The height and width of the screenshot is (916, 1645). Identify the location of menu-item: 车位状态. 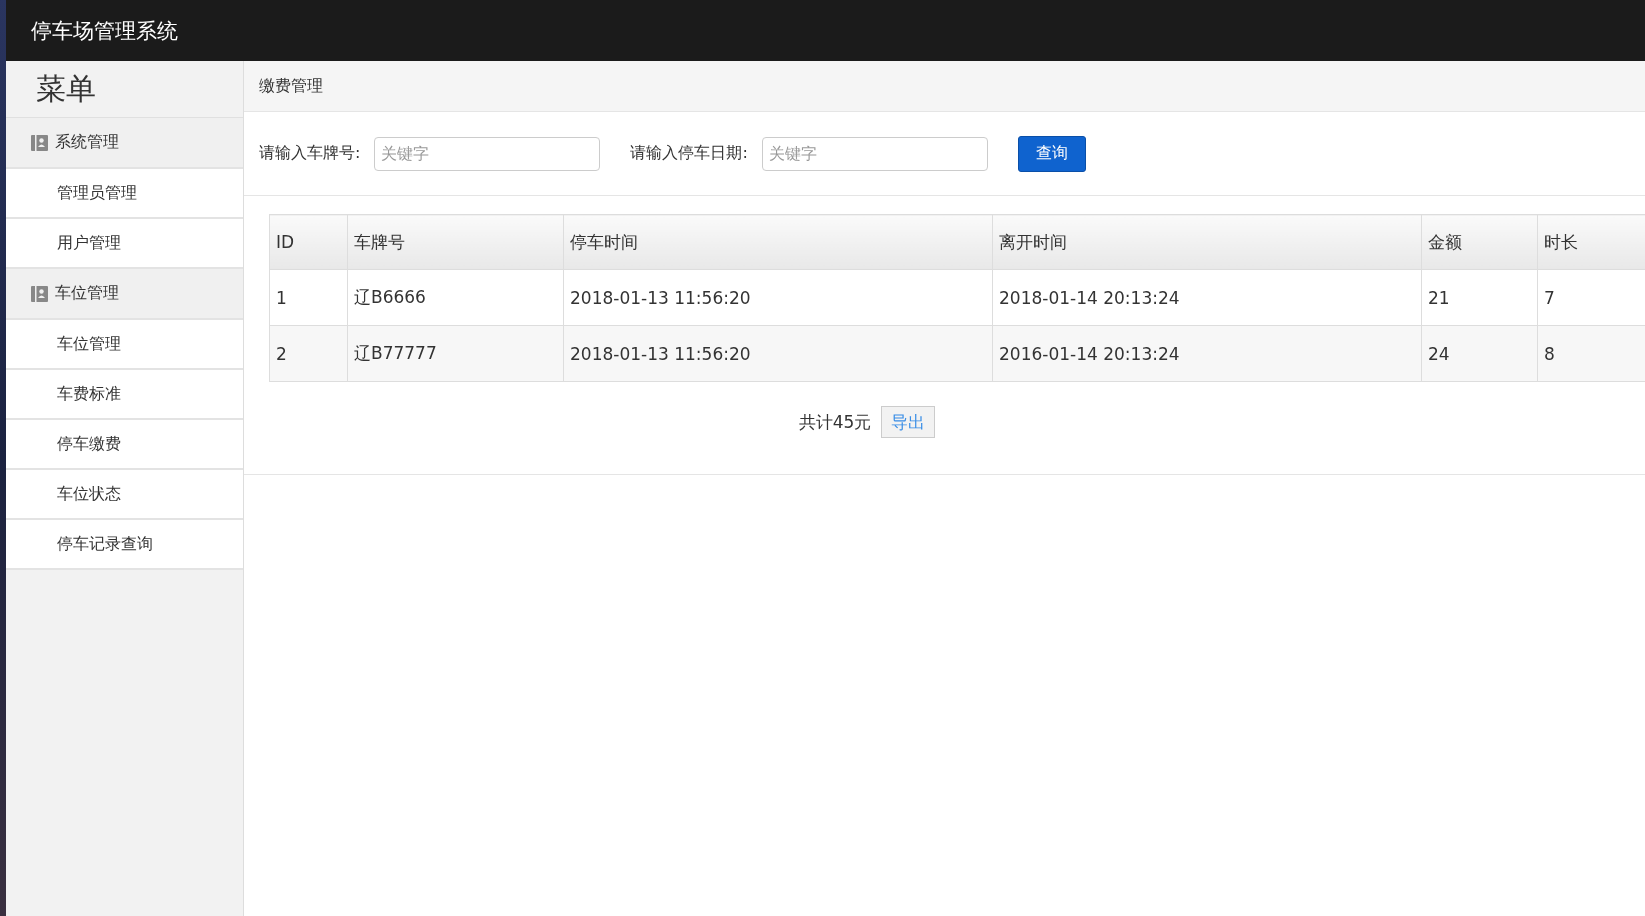
(124, 495).